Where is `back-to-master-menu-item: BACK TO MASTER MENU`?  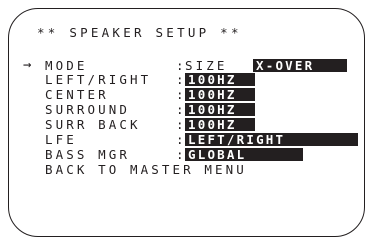
back-to-master-menu-item: BACK TO MASTER MENU is located at coordinates (193, 169).